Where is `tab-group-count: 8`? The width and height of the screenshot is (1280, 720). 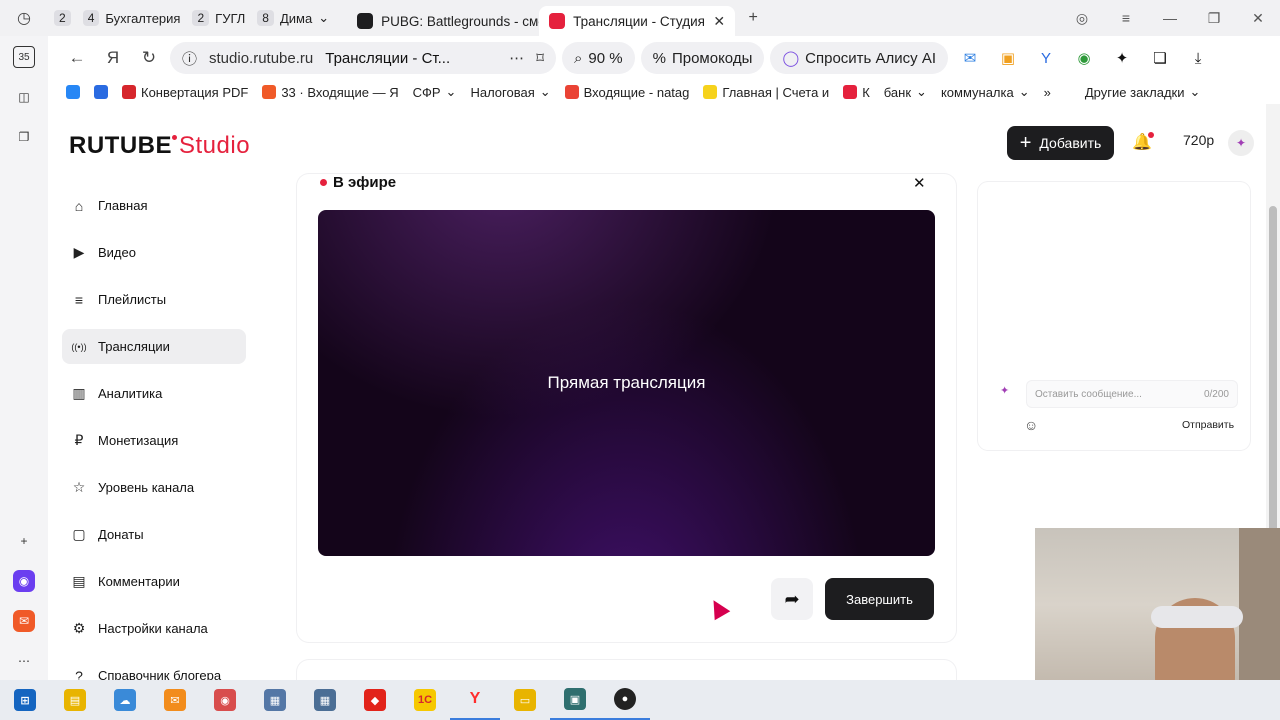 tab-group-count: 8 is located at coordinates (265, 18).